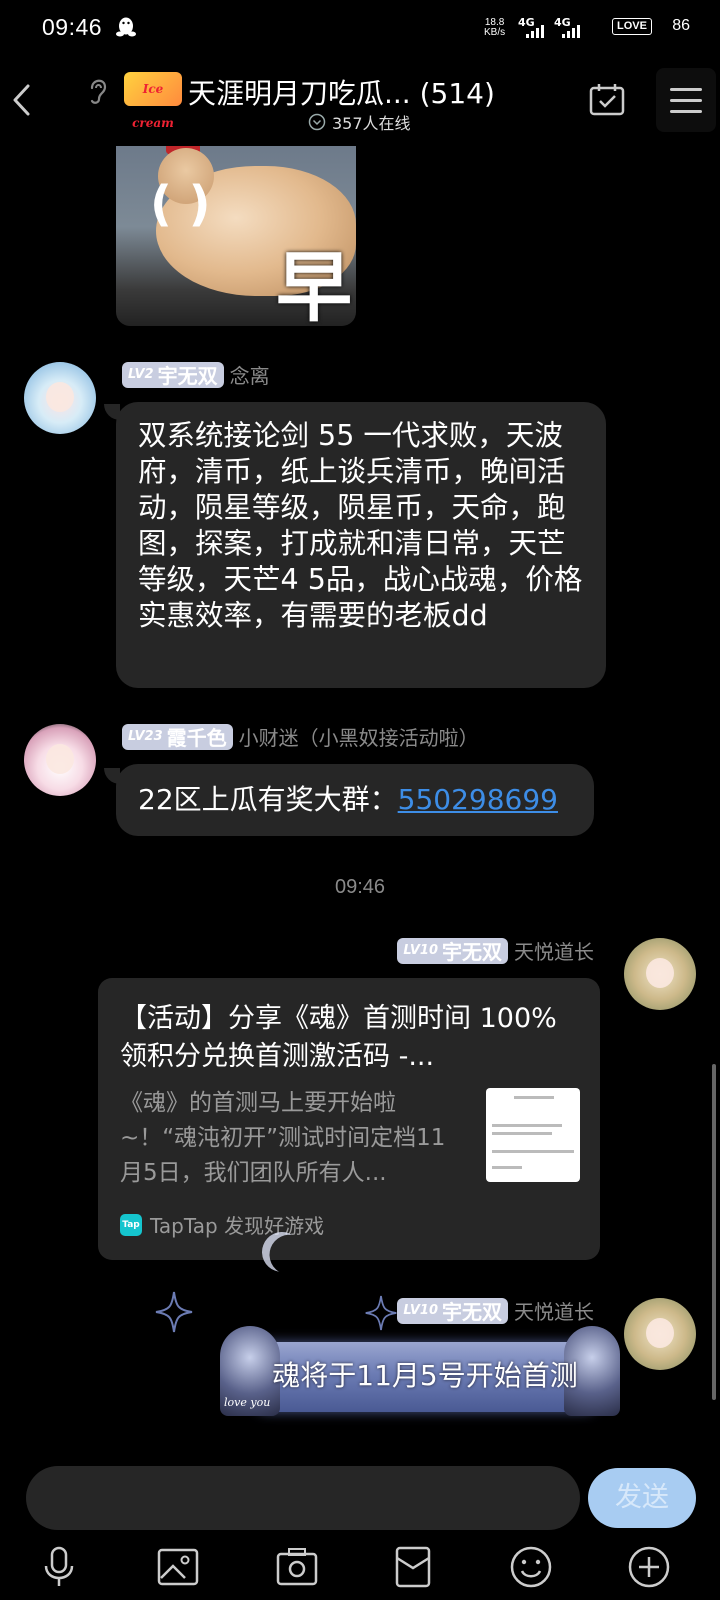 The height and width of the screenshot is (1600, 720). Describe the element at coordinates (145, 736) in the screenshot. I see `badge-level: LV23` at that location.